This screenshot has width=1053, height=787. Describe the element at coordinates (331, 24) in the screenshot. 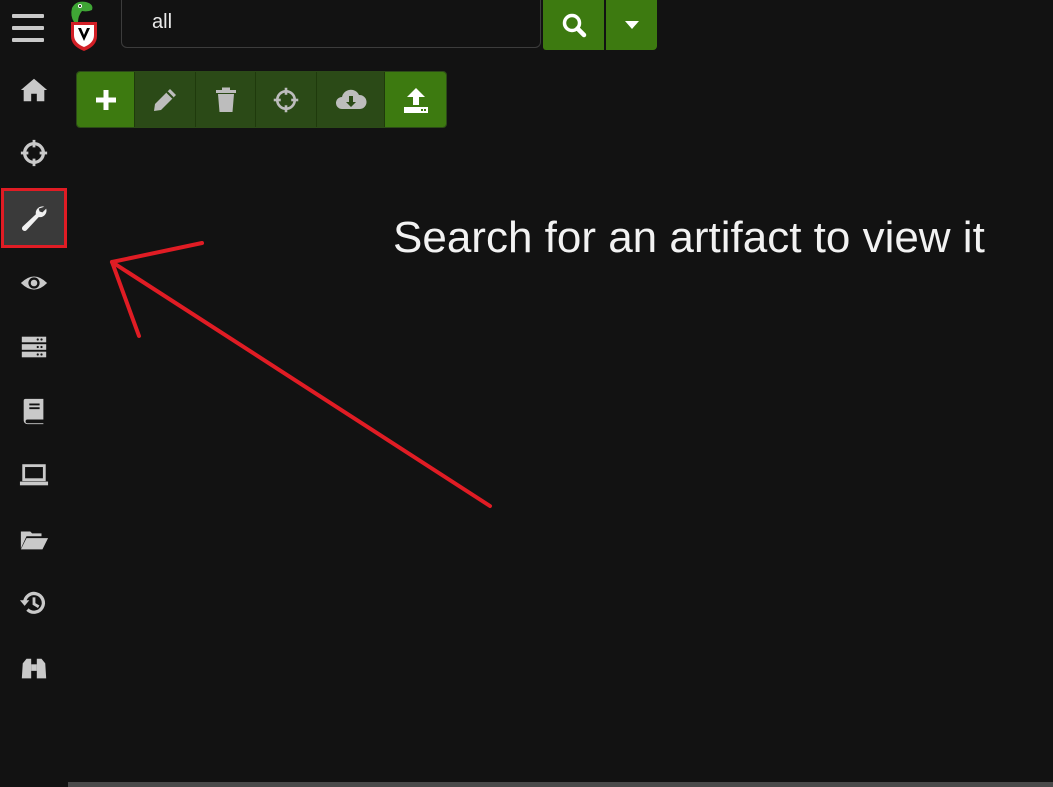

I see `search-input` at that location.